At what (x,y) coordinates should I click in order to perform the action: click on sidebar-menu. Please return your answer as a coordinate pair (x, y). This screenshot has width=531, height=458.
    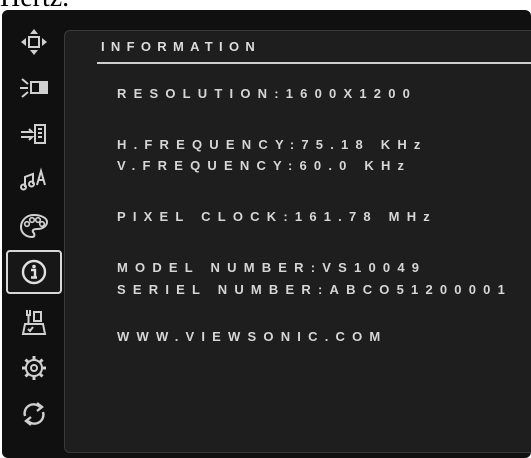
    Looking at the image, I should click on (34, 234).